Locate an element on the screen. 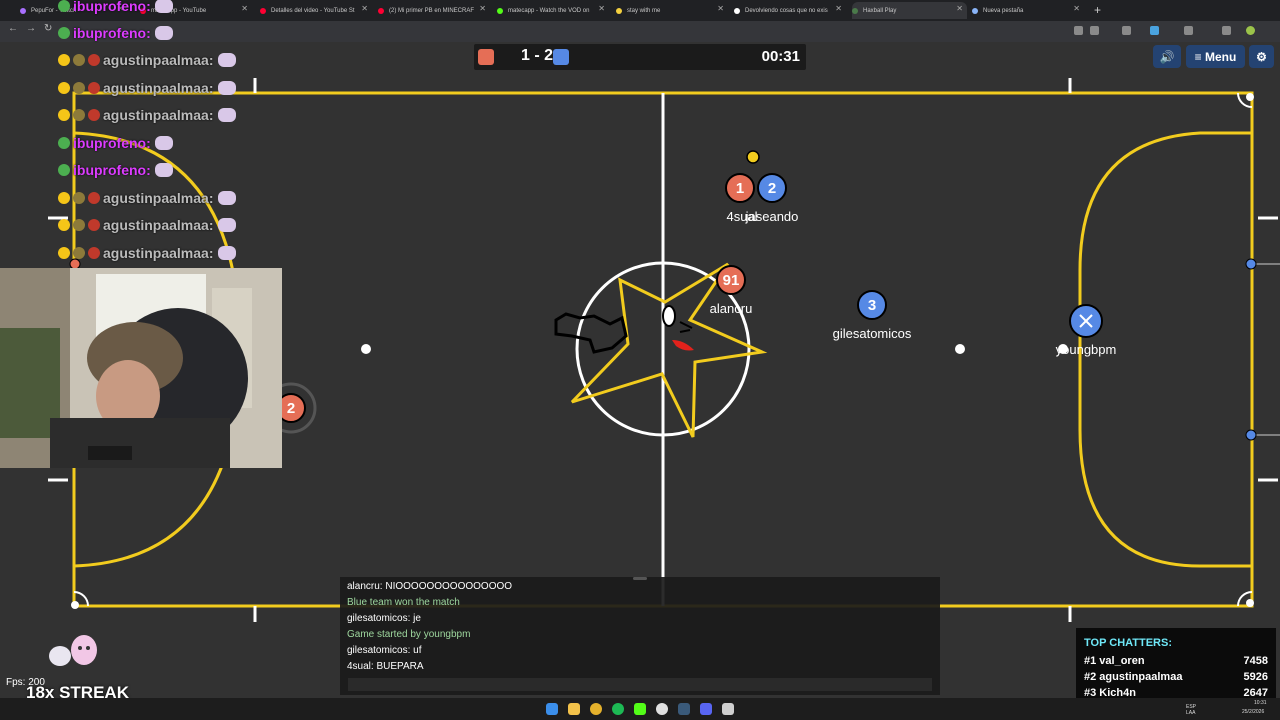 This screenshot has width=1280, height=720. extensions-puzzle-icon is located at coordinates (1226, 30).